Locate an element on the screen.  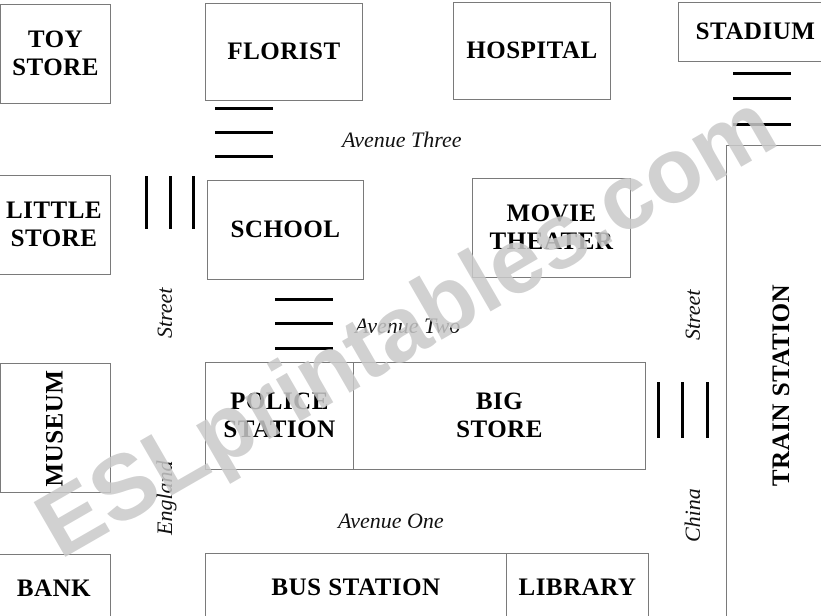
building-museum: MUSEUM is located at coordinates (55, 428).